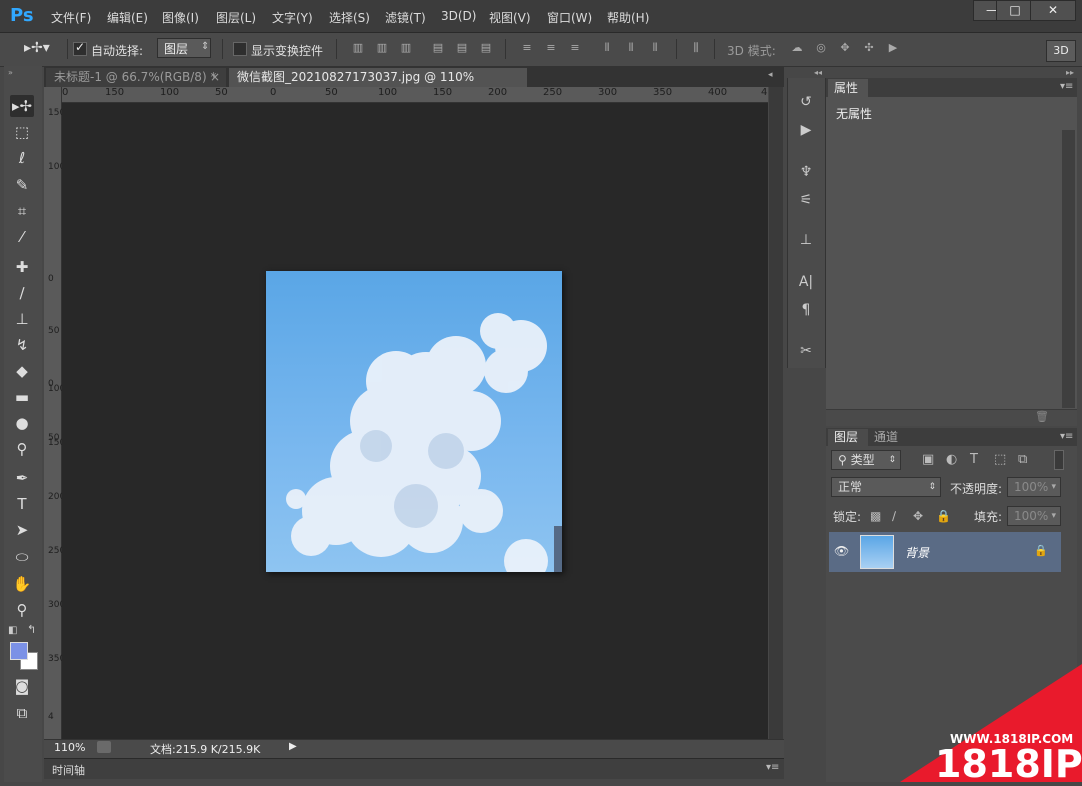 The image size is (1082, 786). I want to click on dodge-tool-icon: ⚲, so click(22, 449).